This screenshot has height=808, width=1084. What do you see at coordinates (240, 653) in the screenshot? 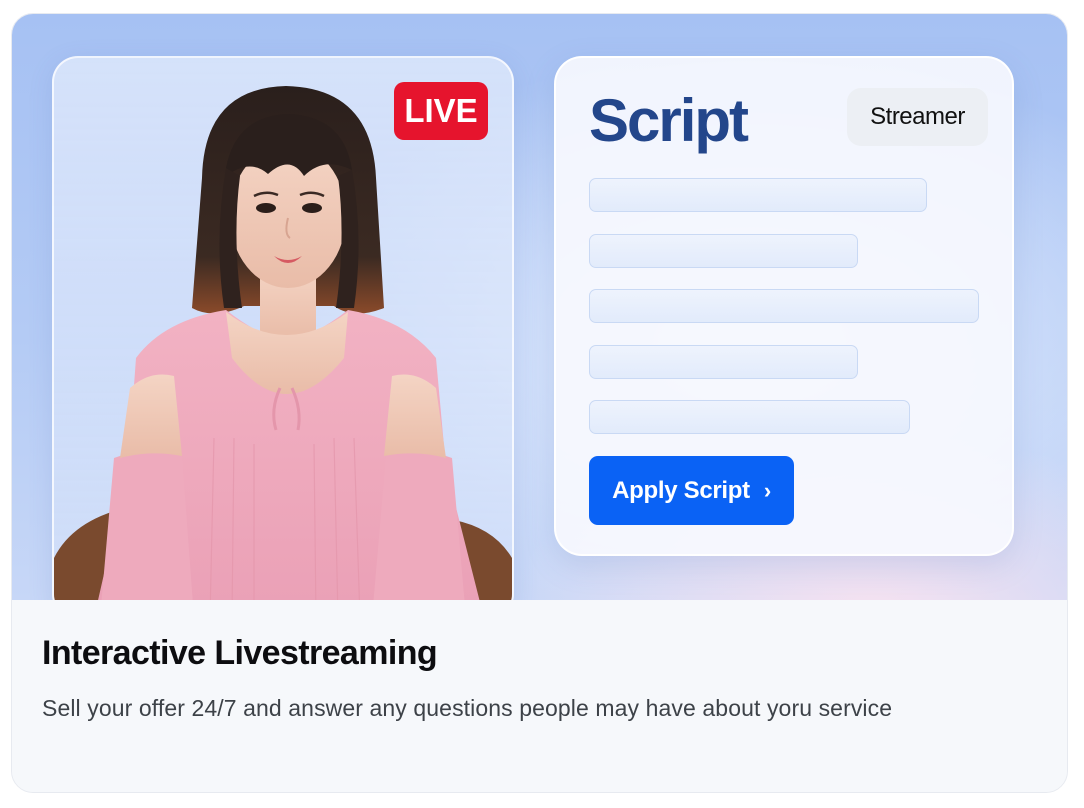
I see `card-title: Interactive Livestreaming` at bounding box center [240, 653].